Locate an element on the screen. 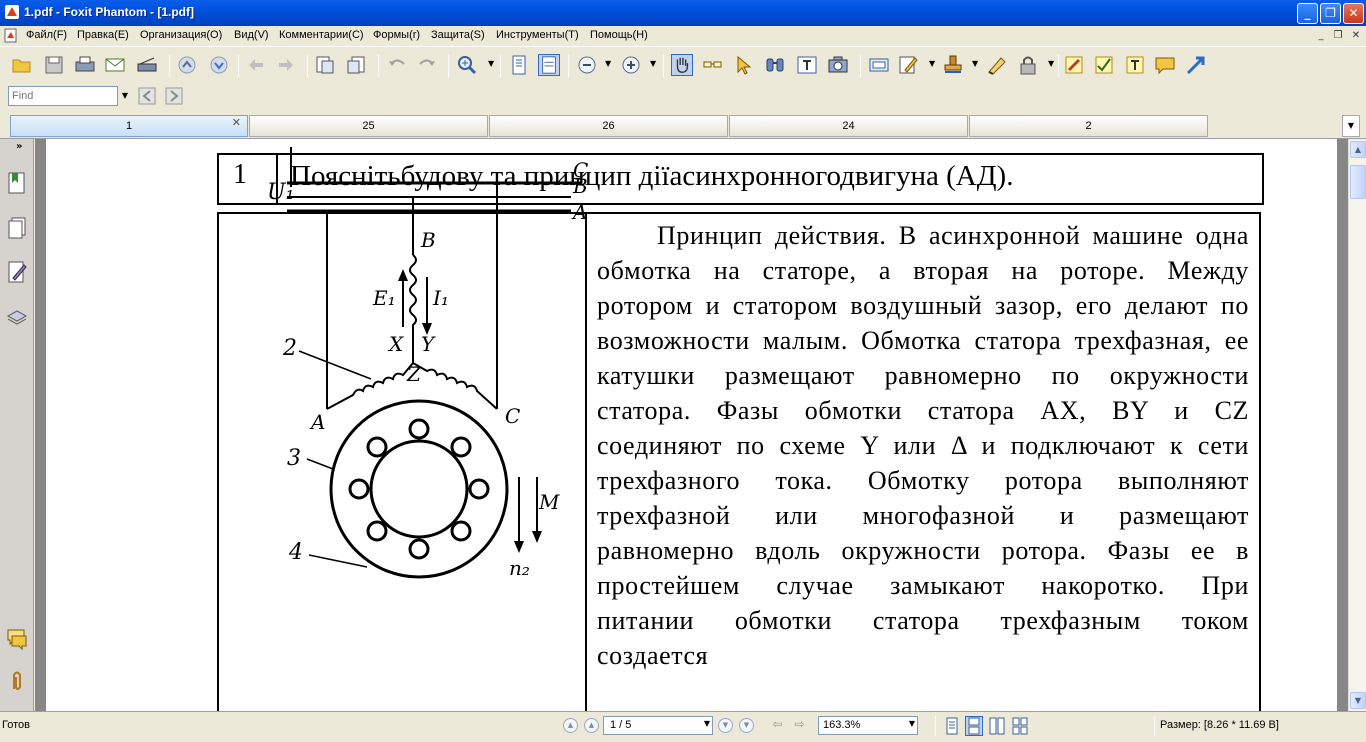 This screenshot has width=1366, height=742. zoom-dropdown-icon: ▼ is located at coordinates (491, 64).